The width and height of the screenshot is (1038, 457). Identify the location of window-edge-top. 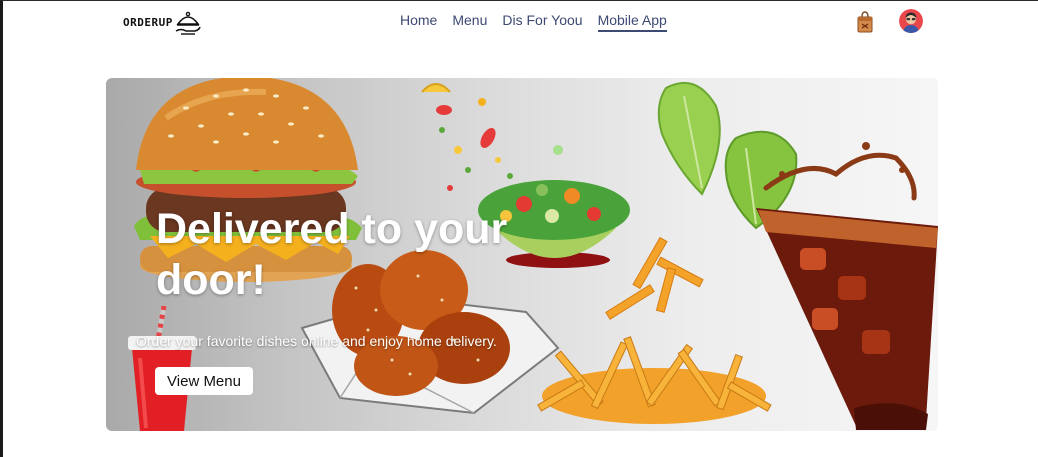
(519, 0).